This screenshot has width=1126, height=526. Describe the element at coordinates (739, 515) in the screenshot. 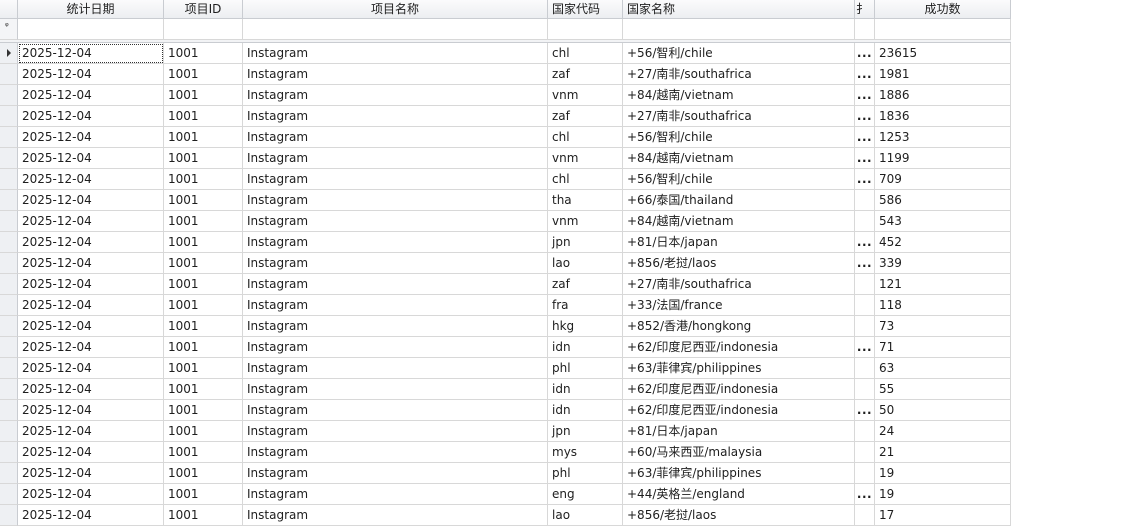

I see `cell-country-name: +856/老挝/laos` at that location.